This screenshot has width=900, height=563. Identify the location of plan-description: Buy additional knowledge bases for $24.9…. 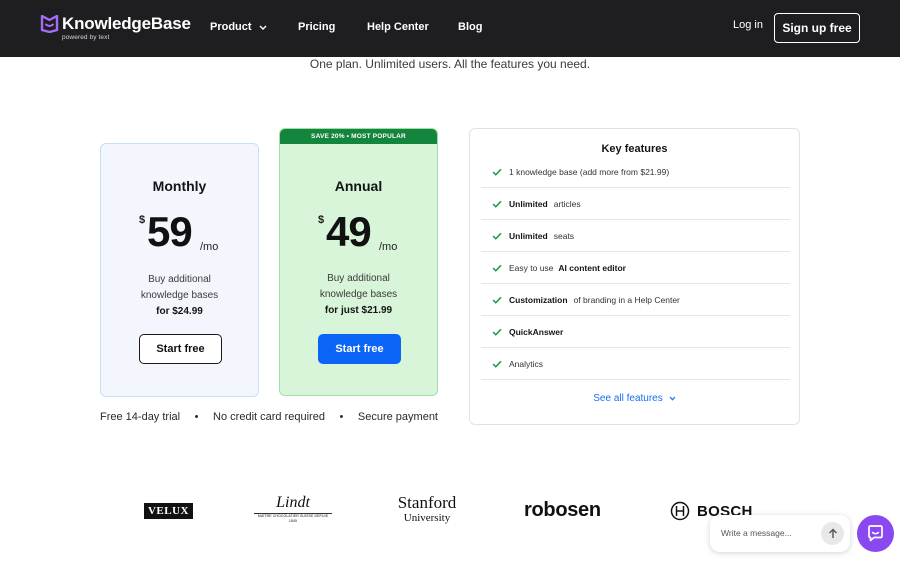
(179, 296).